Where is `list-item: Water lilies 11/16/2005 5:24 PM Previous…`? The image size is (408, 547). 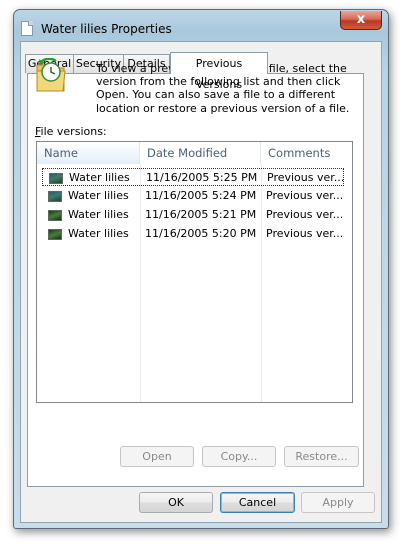
list-item: Water lilies 11/16/2005 5:24 PM Previous… is located at coordinates (193, 196).